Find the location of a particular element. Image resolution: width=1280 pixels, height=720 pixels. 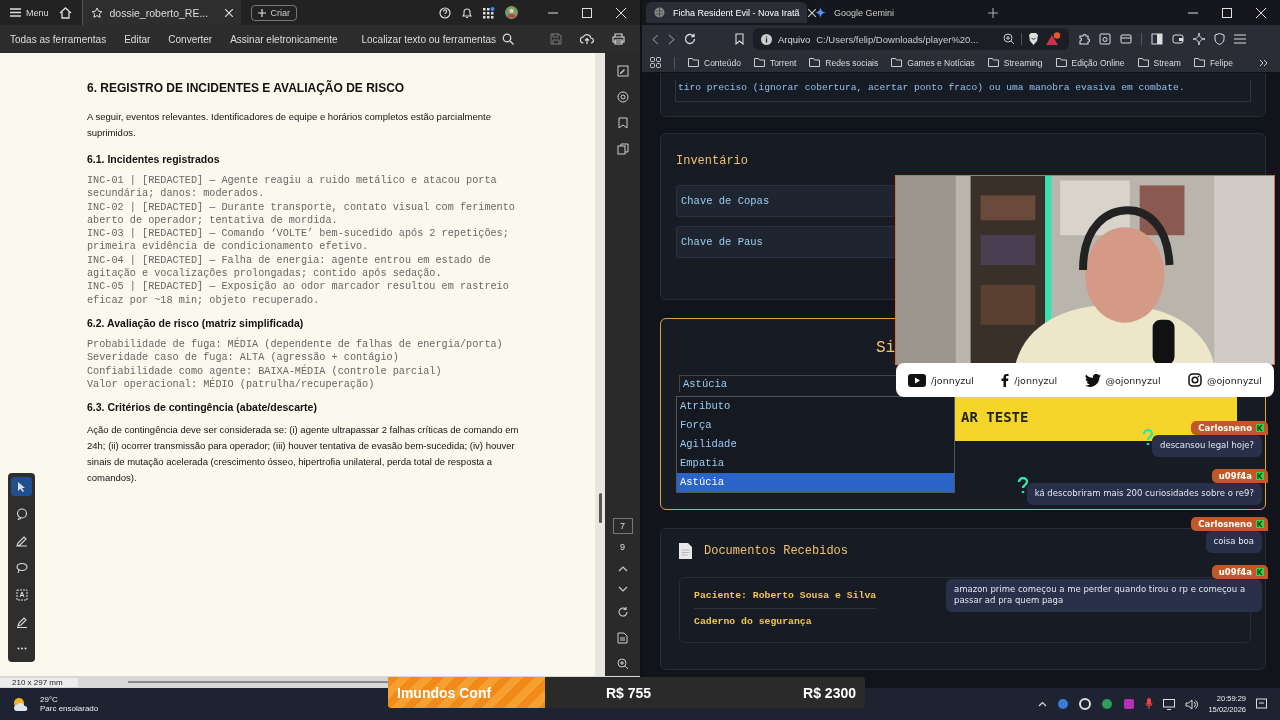

log-line: INC-03 | [REDACTED] — Comando ‘VOLTE’ bem-sucedido após 2 repetições; primeira evidência de condicionamento efetivo. is located at coordinates (298, 240).